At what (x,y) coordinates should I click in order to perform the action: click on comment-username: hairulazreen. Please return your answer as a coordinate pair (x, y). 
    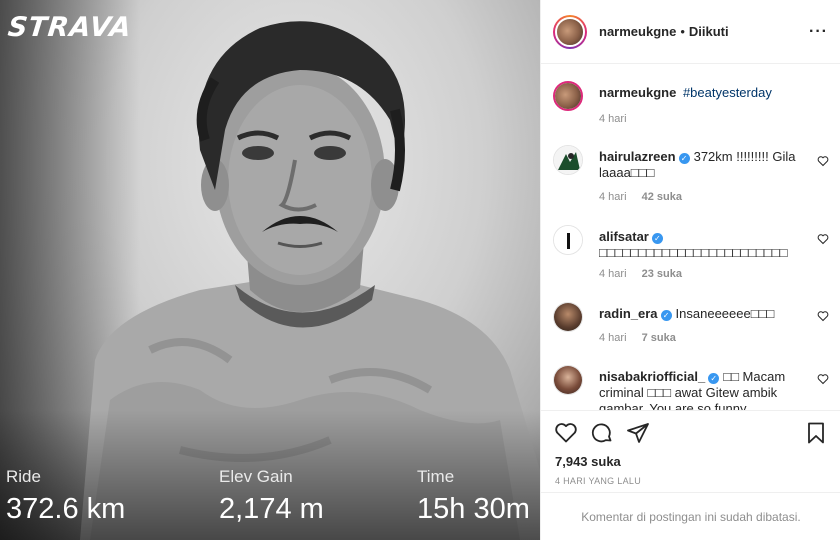
    Looking at the image, I should click on (637, 156).